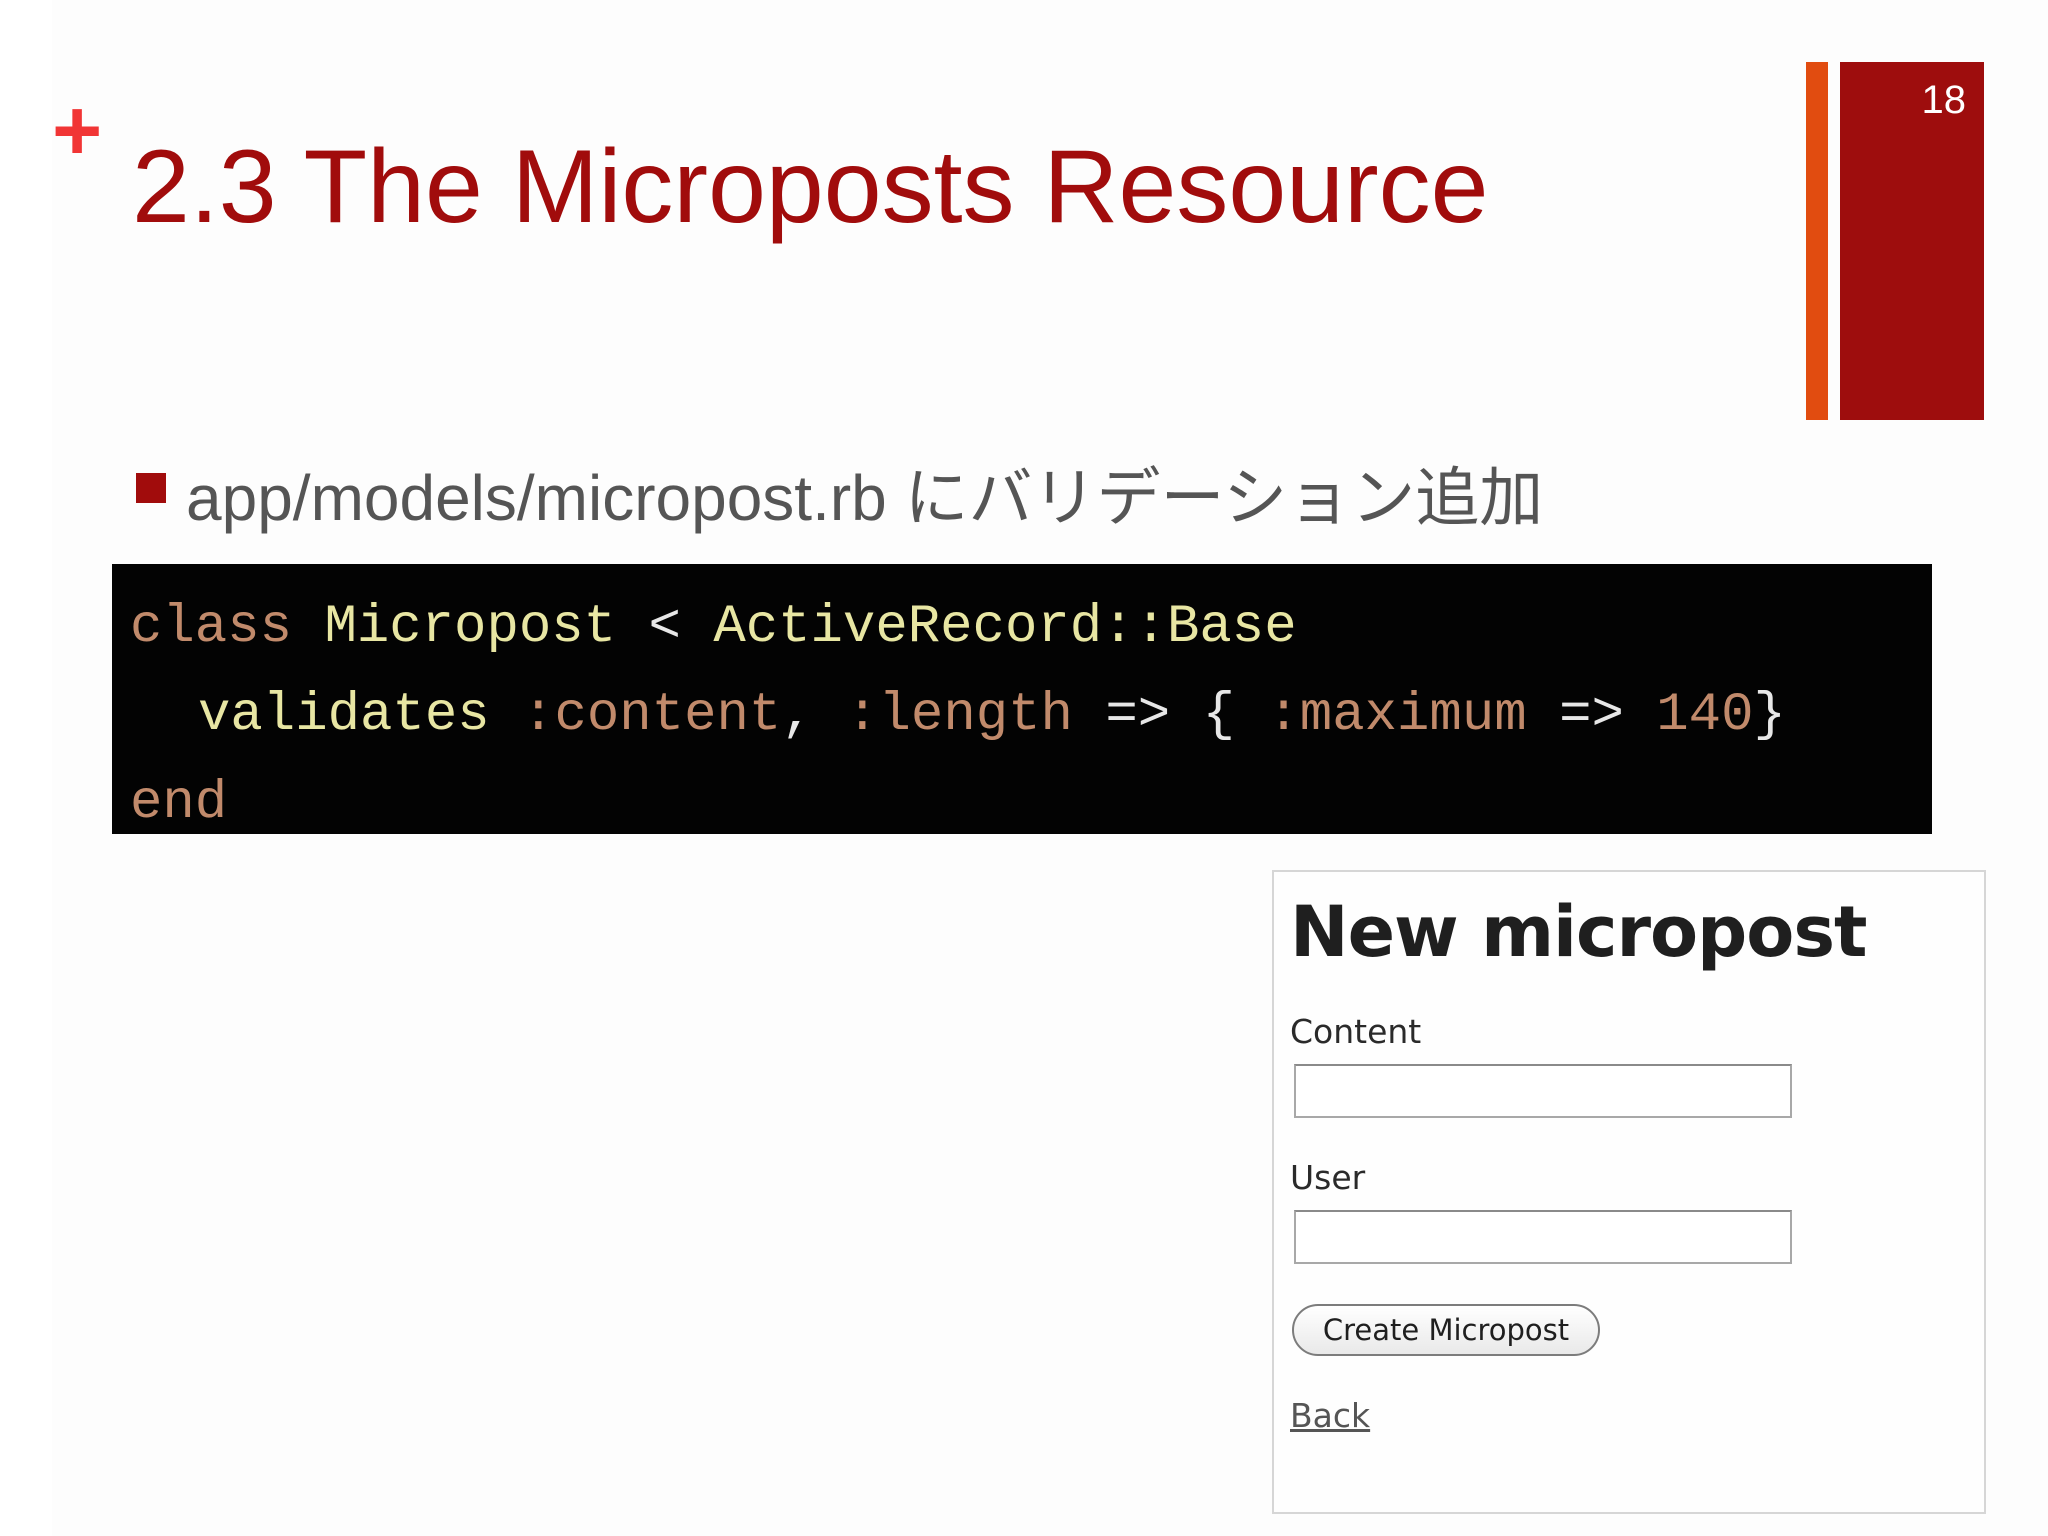 Image resolution: width=2048 pixels, height=1536 pixels. What do you see at coordinates (1769, 715) in the screenshot?
I see `code-brace-close: }` at bounding box center [1769, 715].